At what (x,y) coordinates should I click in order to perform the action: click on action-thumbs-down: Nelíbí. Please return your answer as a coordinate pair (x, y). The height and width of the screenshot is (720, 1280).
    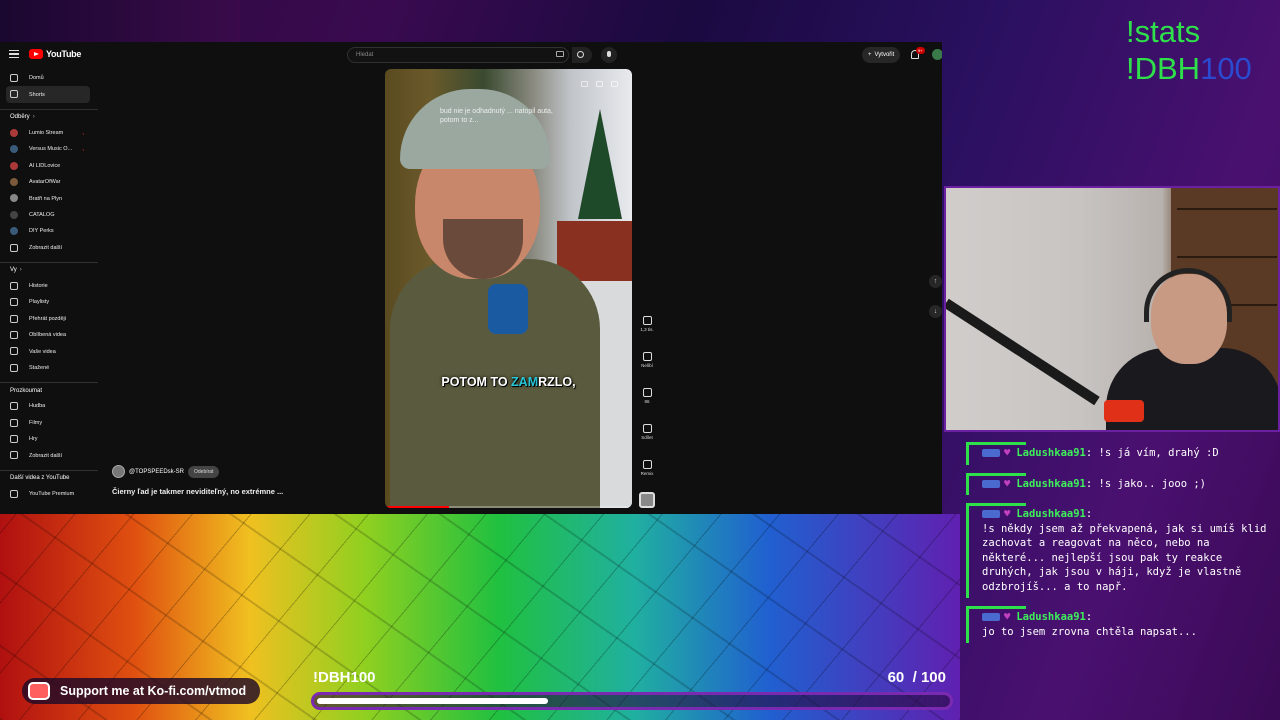
    Looking at the image, I should click on (647, 366).